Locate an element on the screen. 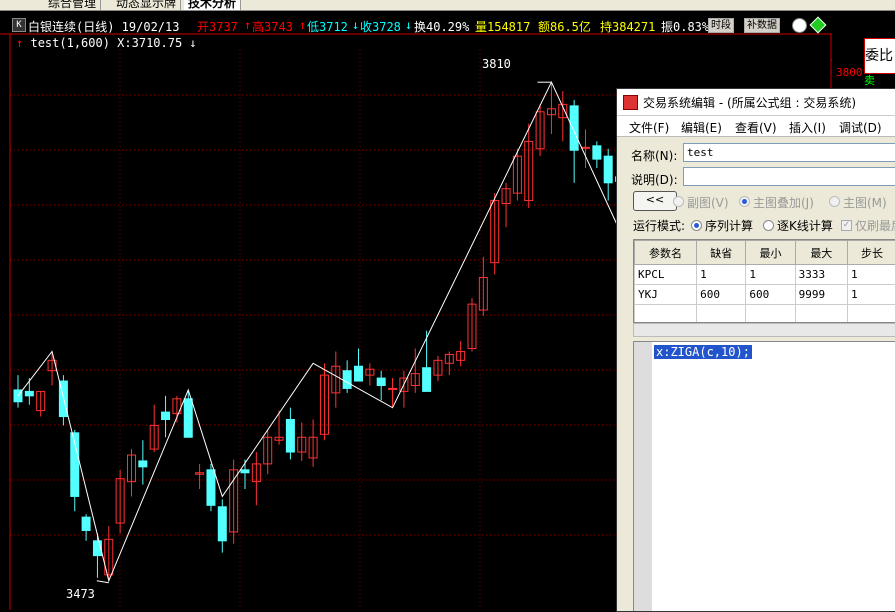 This screenshot has width=895, height=612. radio-subchart-label: 副图(V) is located at coordinates (708, 202).